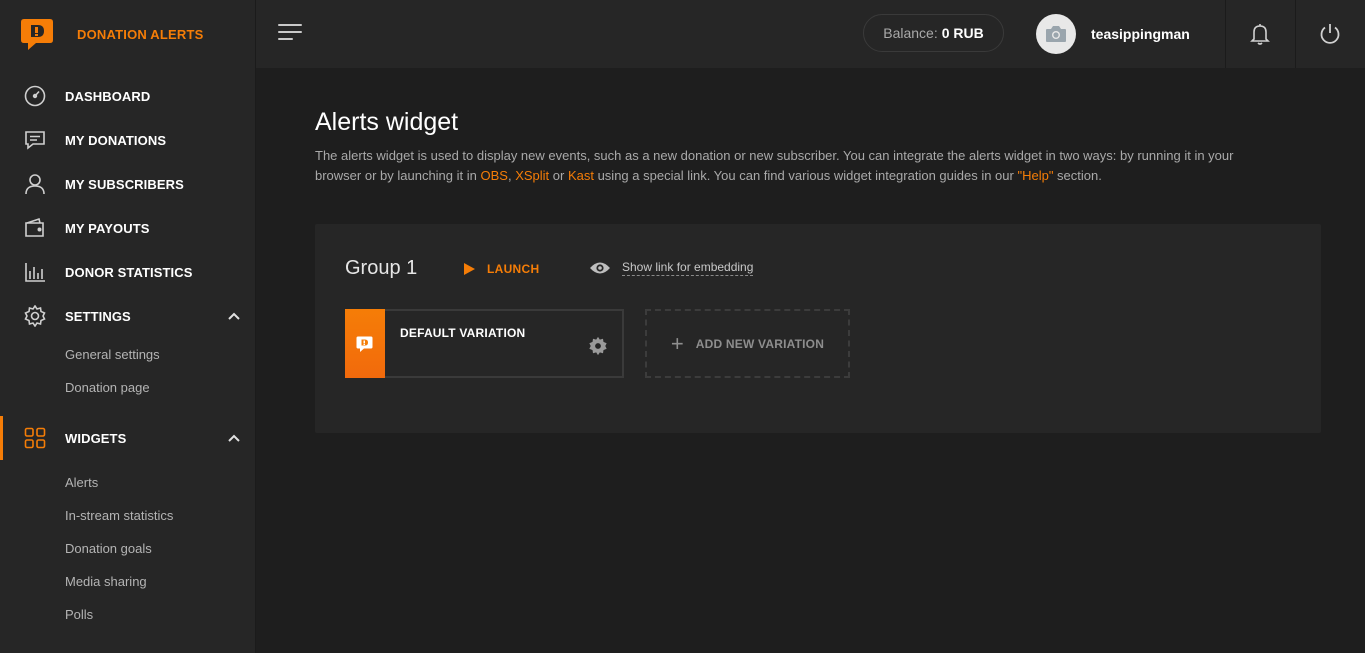 Image resolution: width=1365 pixels, height=653 pixels. Describe the element at coordinates (127, 515) in the screenshot. I see `sidebar-subitem-in-stream-statistics: In-stream statistics` at that location.